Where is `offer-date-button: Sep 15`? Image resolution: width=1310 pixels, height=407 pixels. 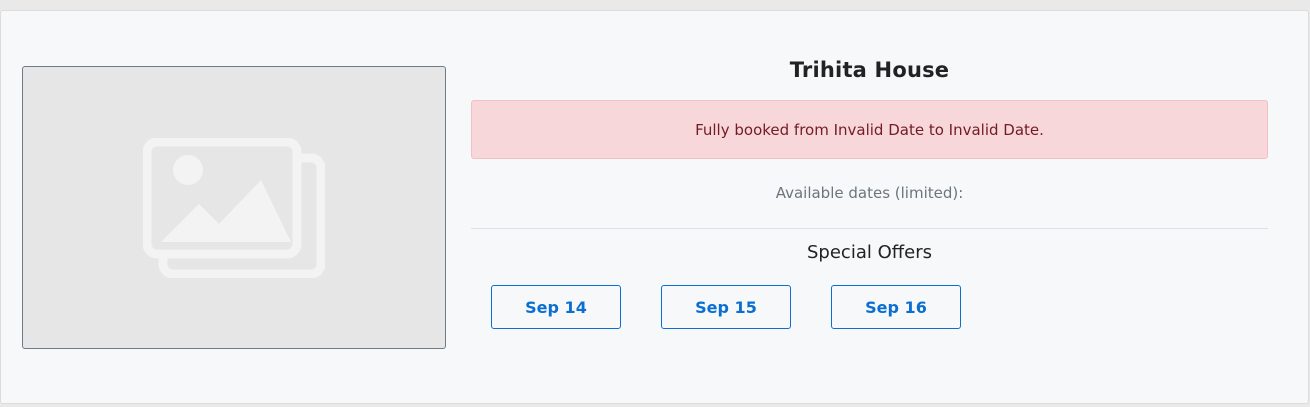 offer-date-button: Sep 15 is located at coordinates (726, 307).